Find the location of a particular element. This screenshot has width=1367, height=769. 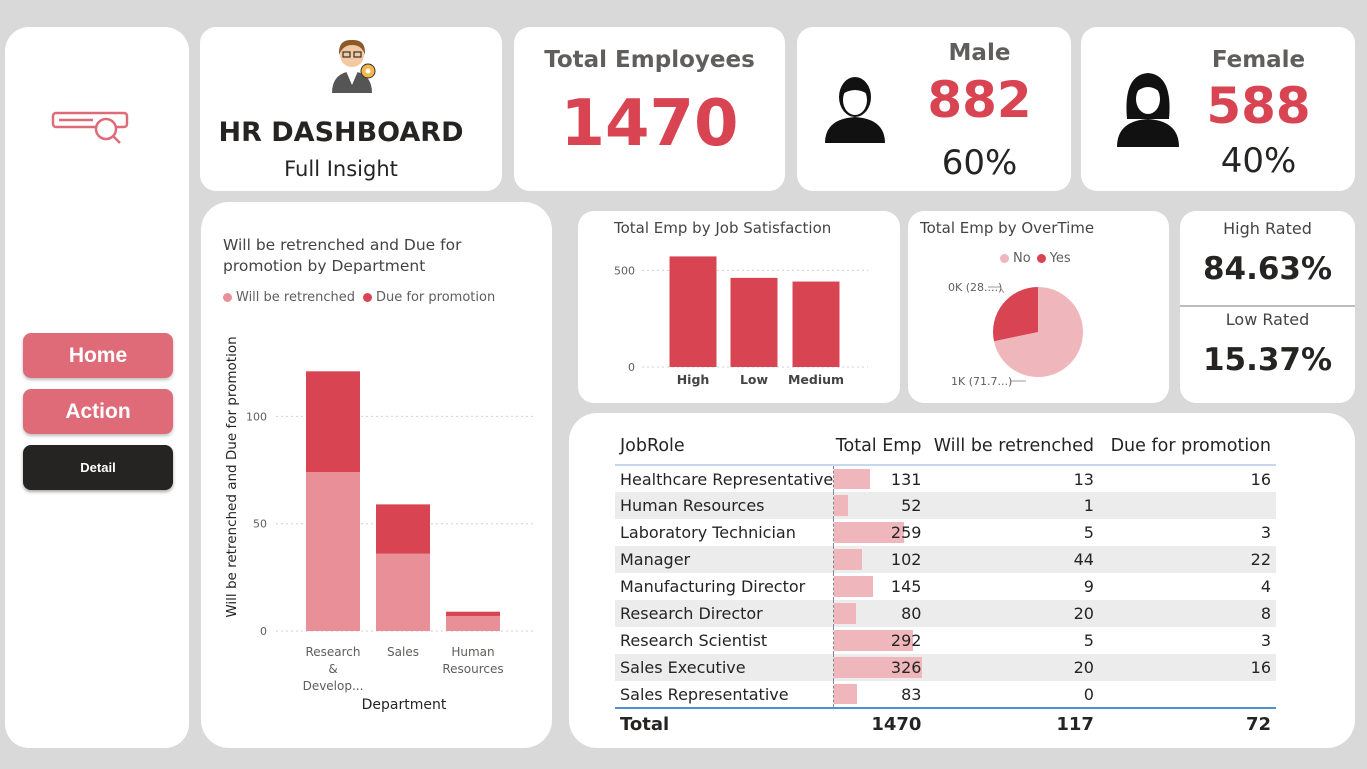

jobrole-cell: Sales Representative is located at coordinates (704, 694).